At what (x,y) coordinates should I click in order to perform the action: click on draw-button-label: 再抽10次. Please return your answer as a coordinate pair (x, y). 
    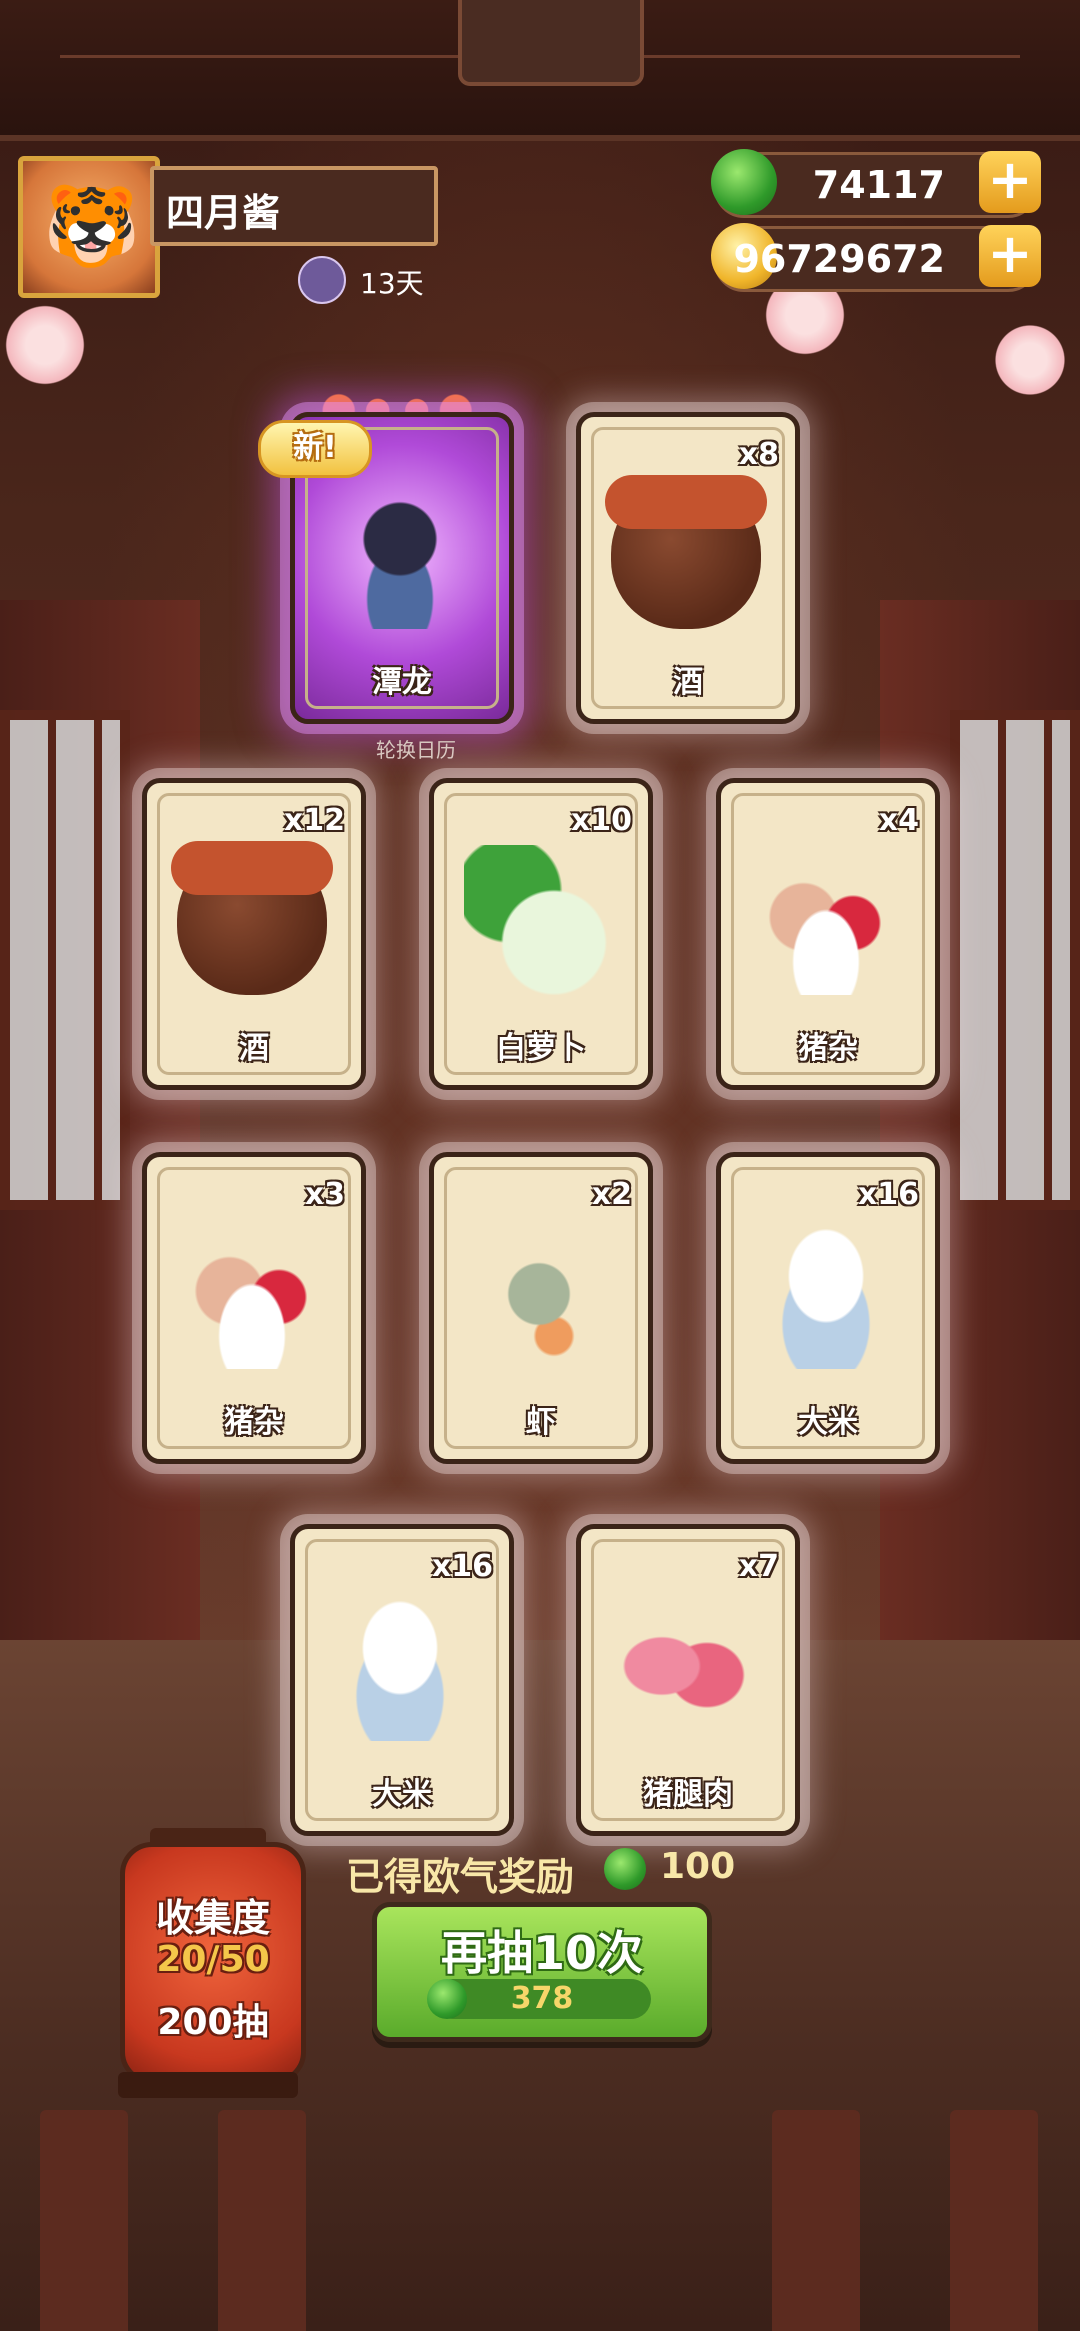
    Looking at the image, I should click on (541, 1953).